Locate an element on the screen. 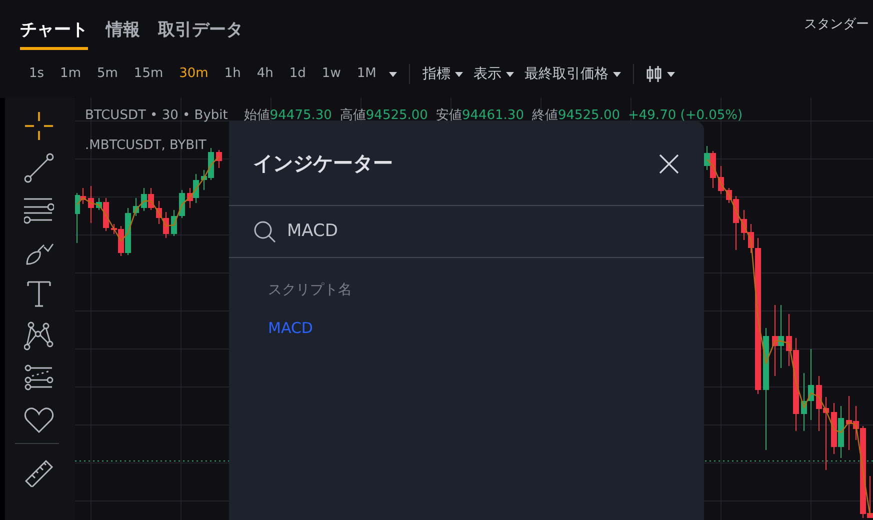 The width and height of the screenshot is (873, 520). close-icon is located at coordinates (669, 164).